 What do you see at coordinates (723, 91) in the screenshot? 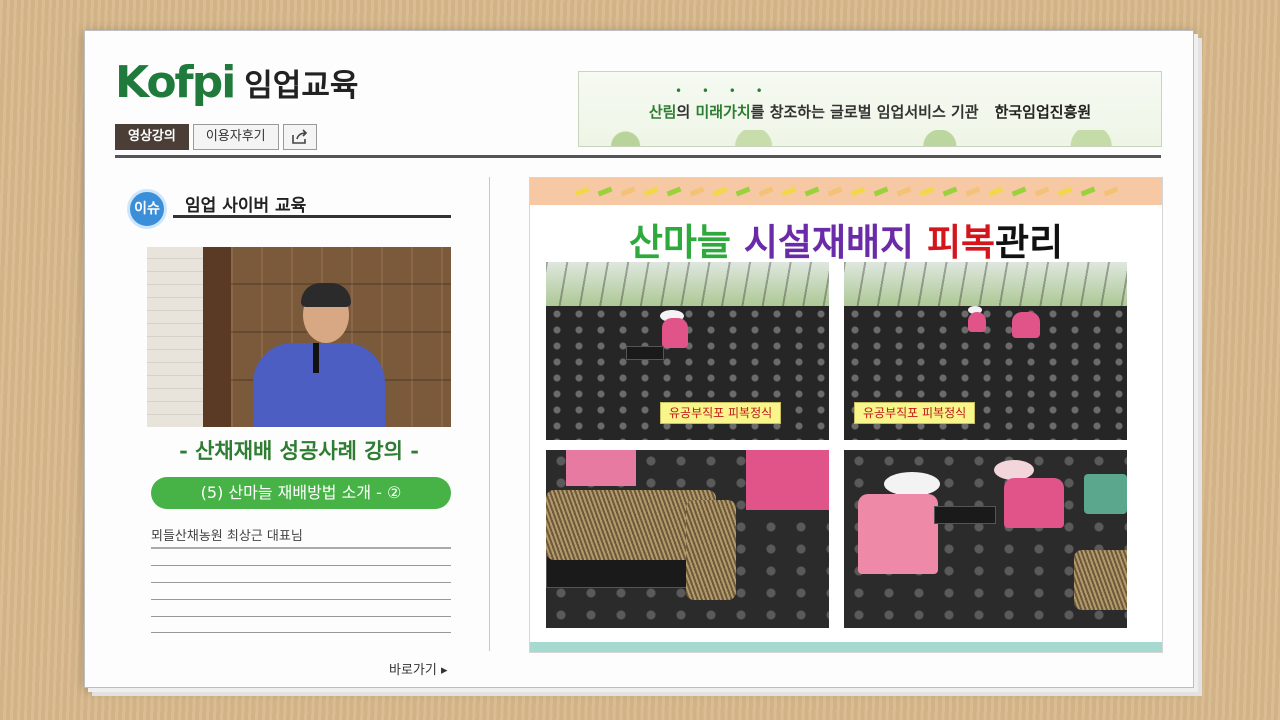
I see `banner-dots-decoration: • • • •` at bounding box center [723, 91].